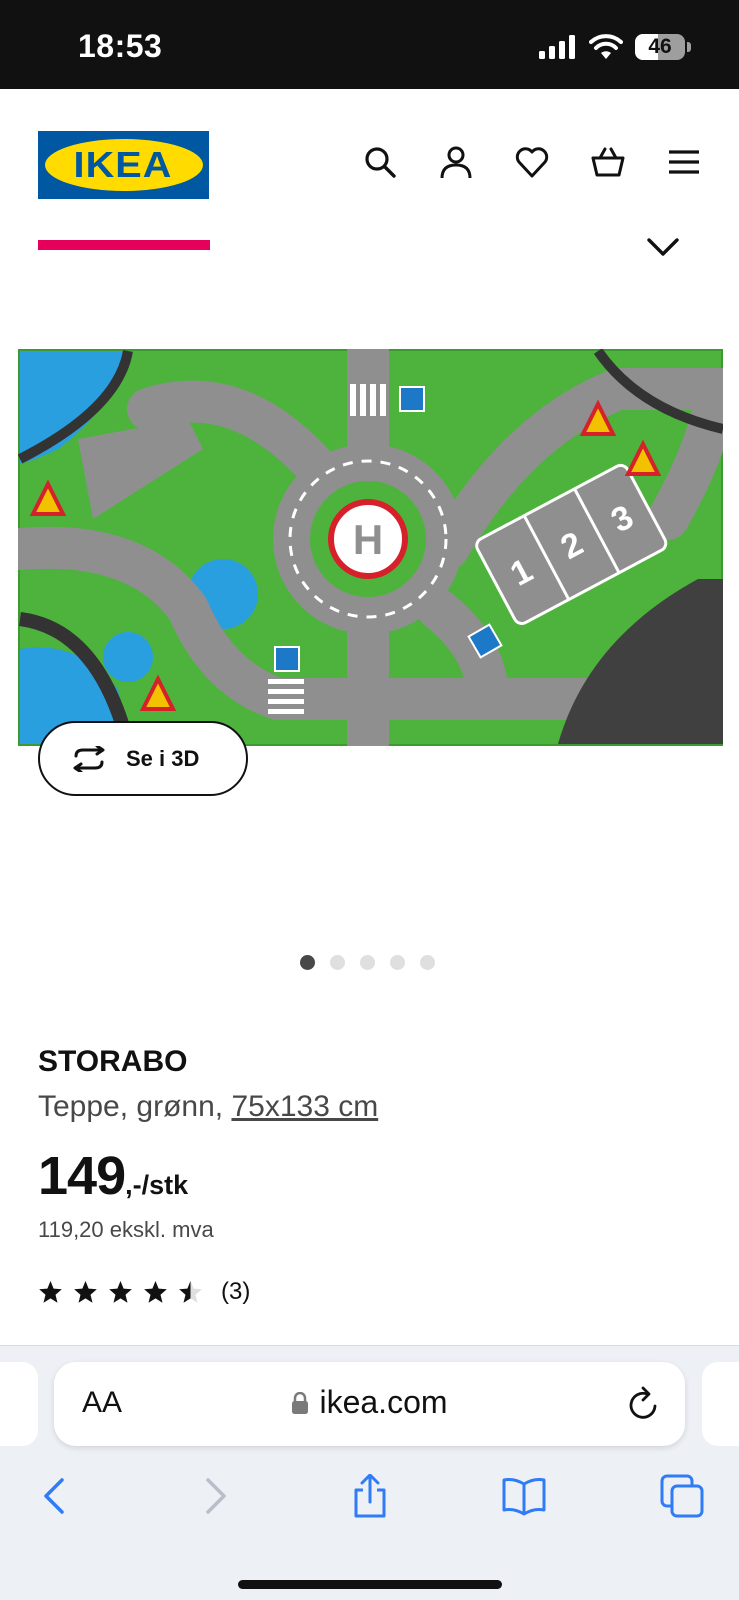 The image size is (739, 1600). I want to click on browser-nav-bar, so click(369, 1496).